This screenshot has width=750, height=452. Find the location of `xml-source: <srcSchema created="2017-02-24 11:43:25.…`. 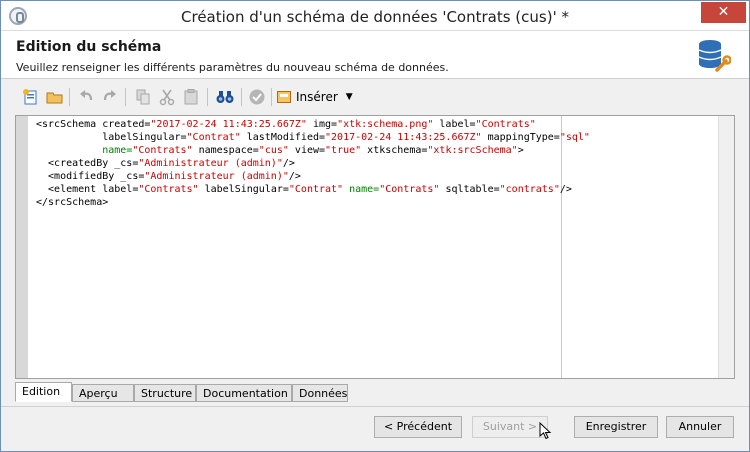

xml-source: <srcSchema created="2017-02-24 11:43:25.… is located at coordinates (313, 163).